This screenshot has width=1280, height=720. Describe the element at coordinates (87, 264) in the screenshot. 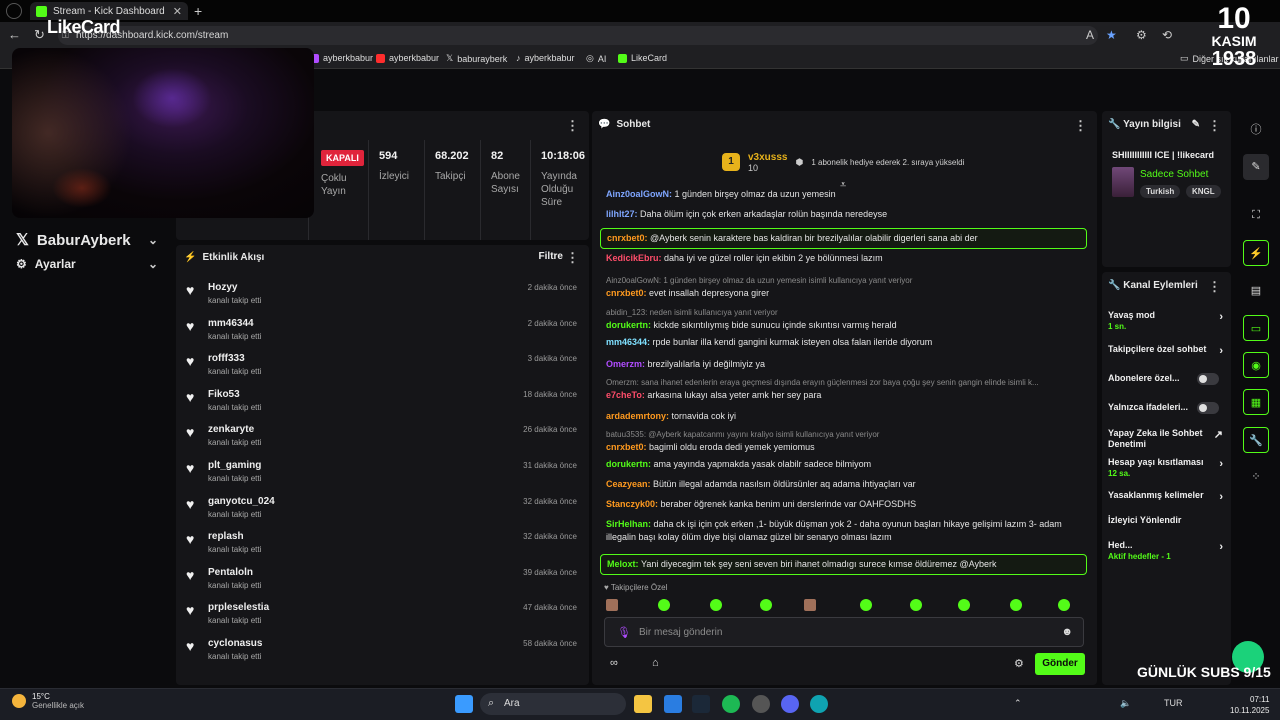

I see `settings-menu: ⚙ Ayarlar ⌄` at that location.